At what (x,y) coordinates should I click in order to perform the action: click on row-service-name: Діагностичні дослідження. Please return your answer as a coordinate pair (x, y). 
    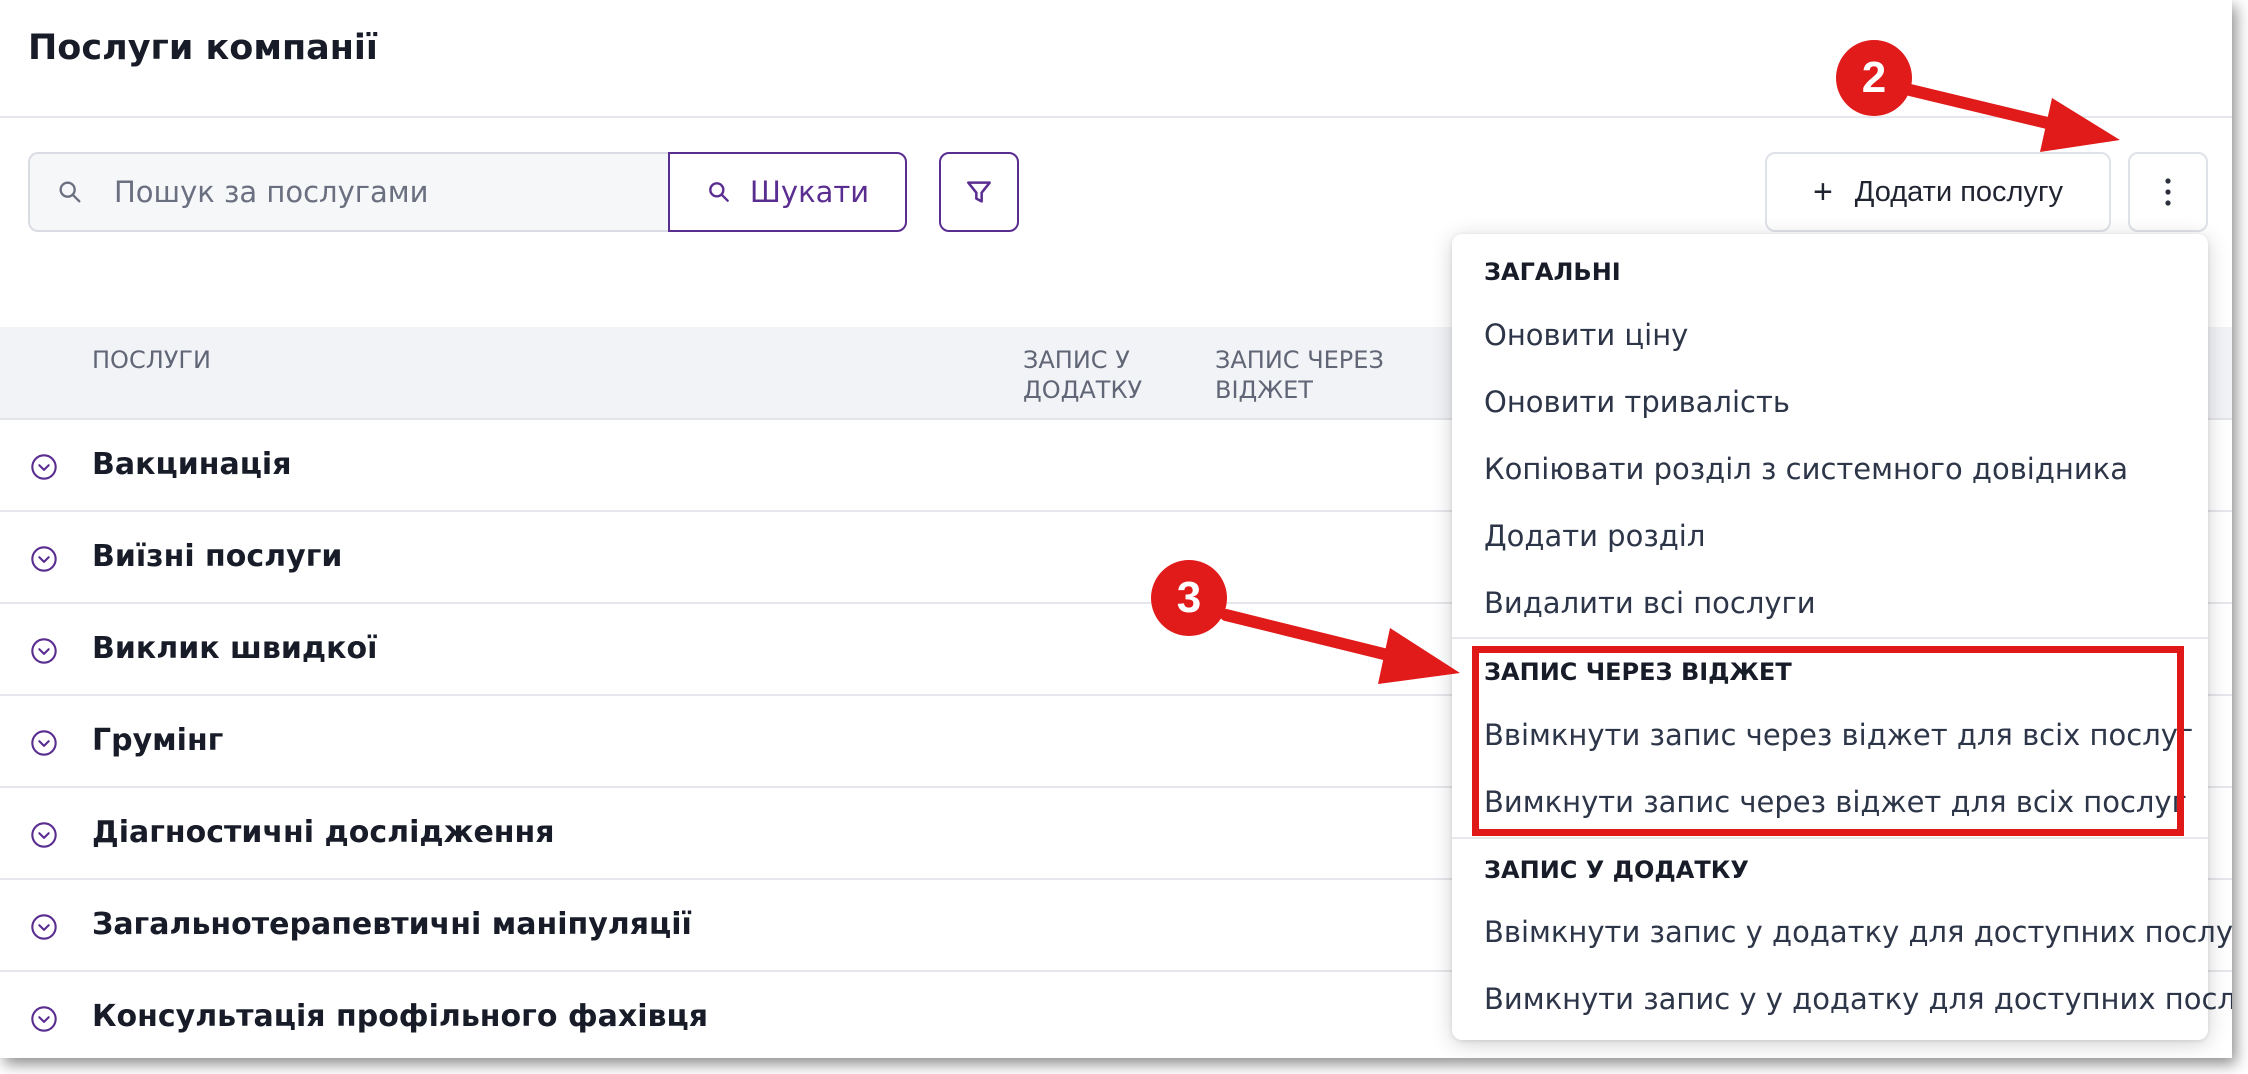
    Looking at the image, I should click on (323, 832).